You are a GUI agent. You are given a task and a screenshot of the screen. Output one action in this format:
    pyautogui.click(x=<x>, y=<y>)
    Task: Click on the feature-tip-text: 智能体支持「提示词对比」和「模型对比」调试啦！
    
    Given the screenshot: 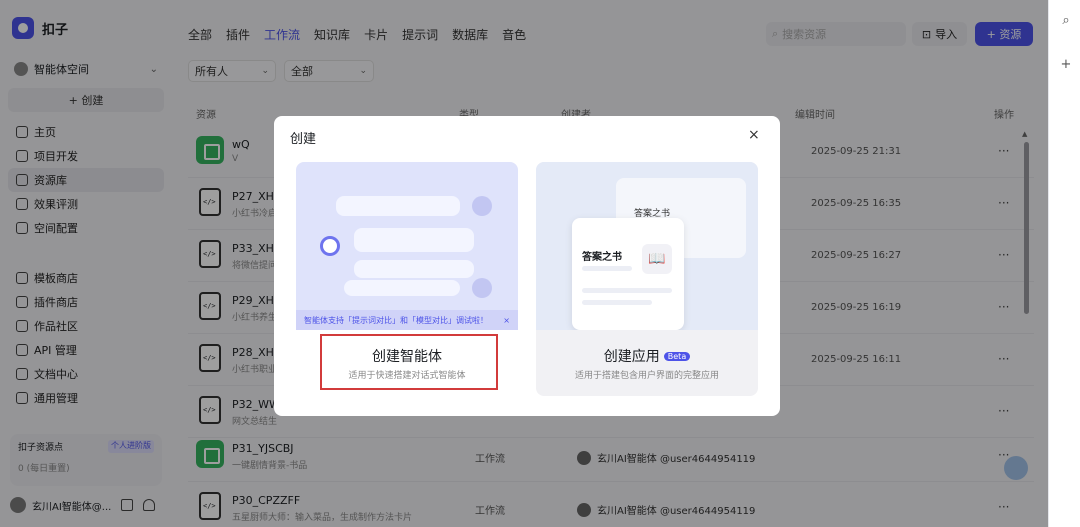 What is the action you would take?
    pyautogui.click(x=396, y=320)
    